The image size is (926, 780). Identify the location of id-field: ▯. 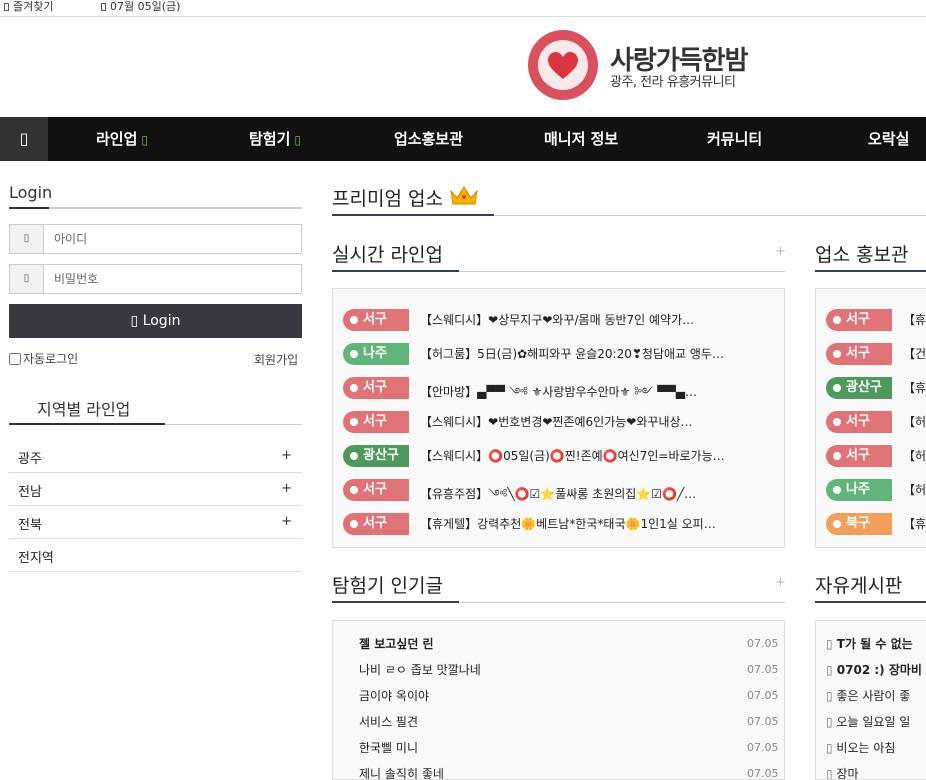
(155, 239).